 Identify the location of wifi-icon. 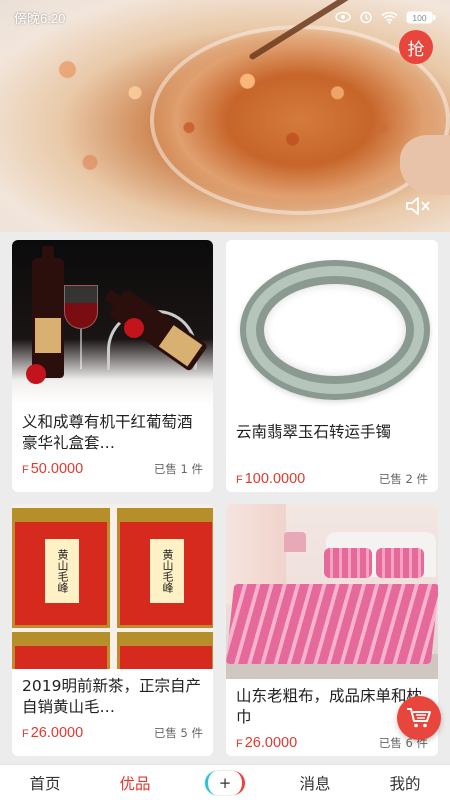
(389, 17).